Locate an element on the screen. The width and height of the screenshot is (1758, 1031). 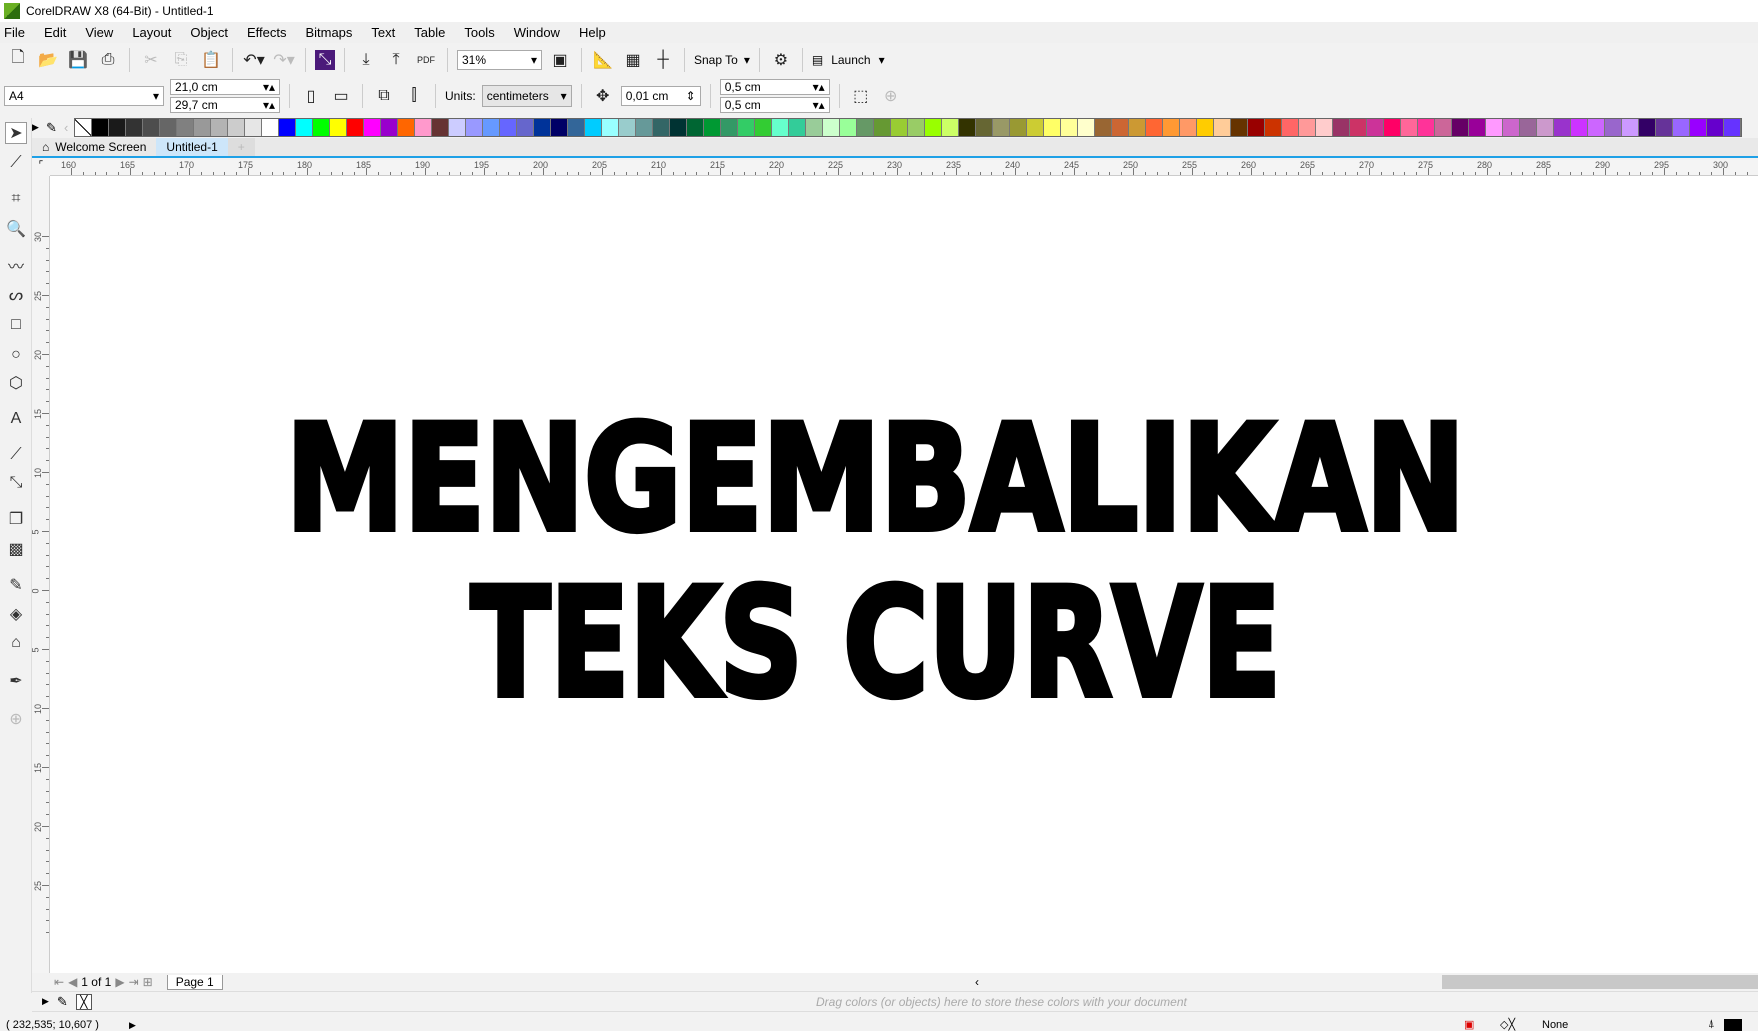
curve-text-line-2: TEKS CURVE is located at coordinates (876, 644).